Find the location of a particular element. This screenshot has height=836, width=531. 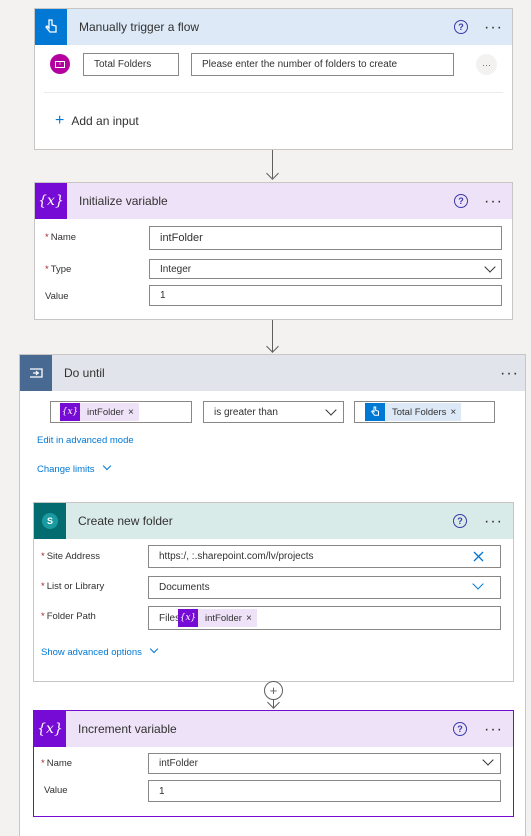

loop-icon is located at coordinates (36, 373).